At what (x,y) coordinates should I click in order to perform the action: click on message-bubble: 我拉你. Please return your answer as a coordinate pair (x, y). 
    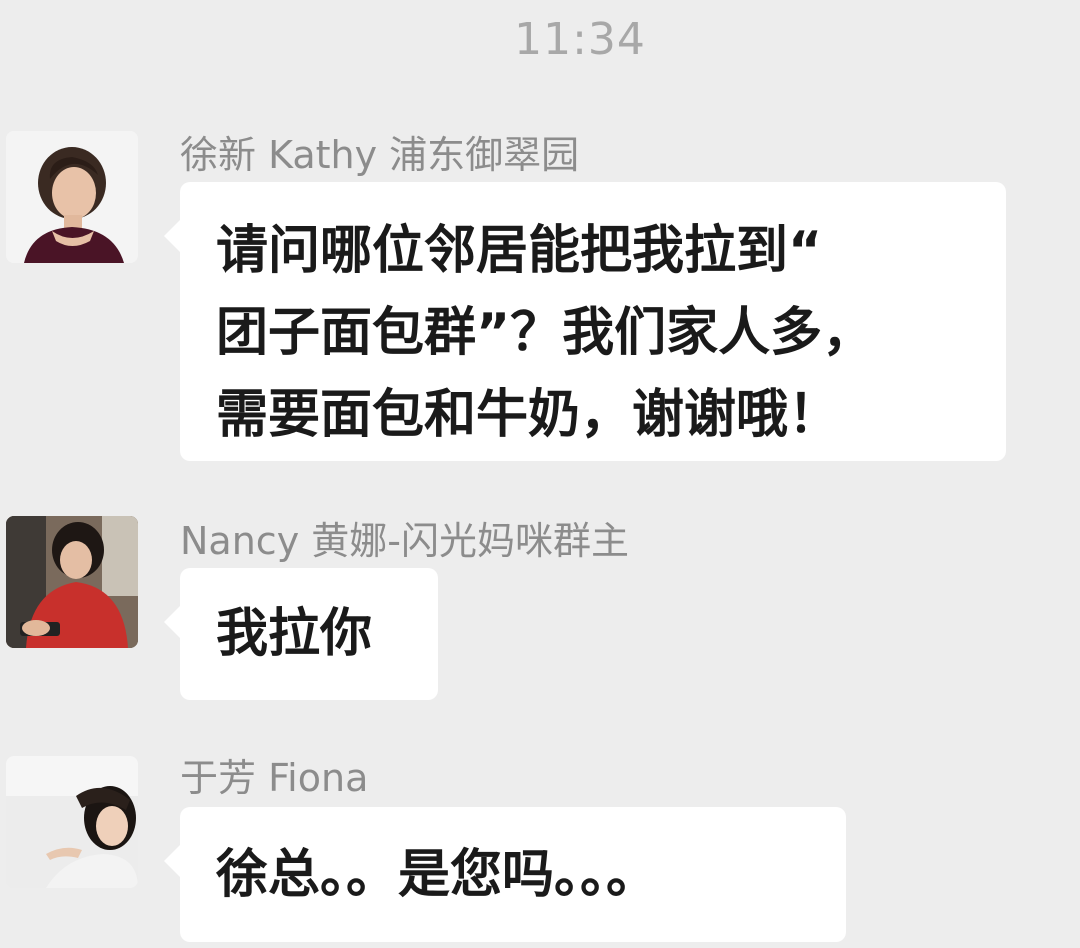
    Looking at the image, I should click on (301, 634).